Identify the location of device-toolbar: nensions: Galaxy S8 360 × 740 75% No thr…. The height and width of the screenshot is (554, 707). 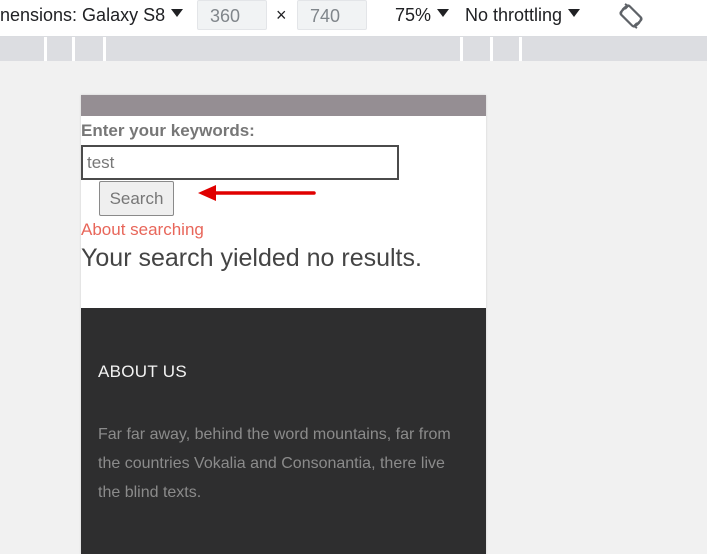
(353, 18).